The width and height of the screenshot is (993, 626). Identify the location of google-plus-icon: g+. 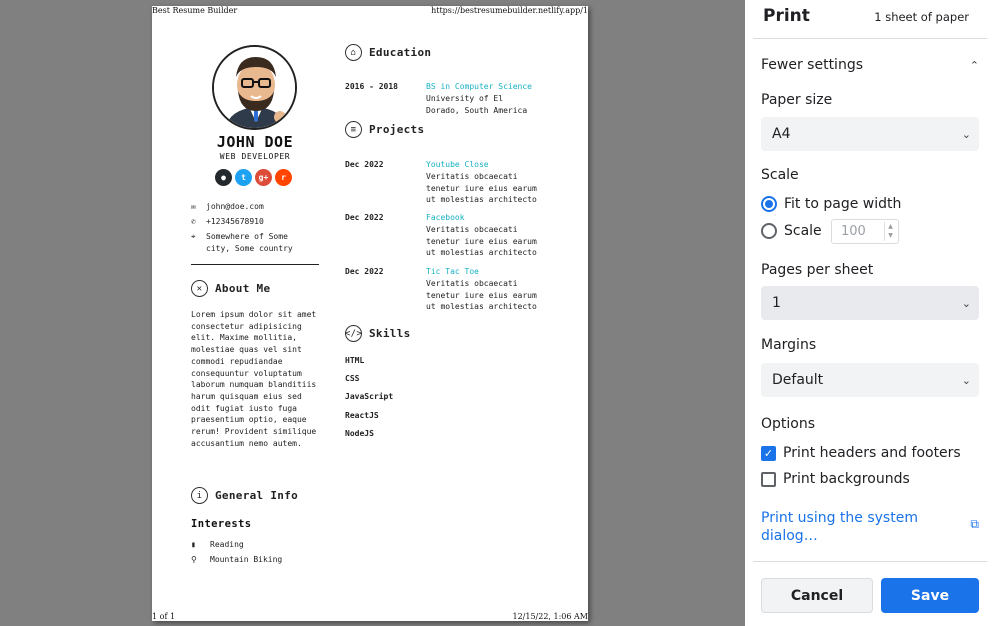
(263, 177).